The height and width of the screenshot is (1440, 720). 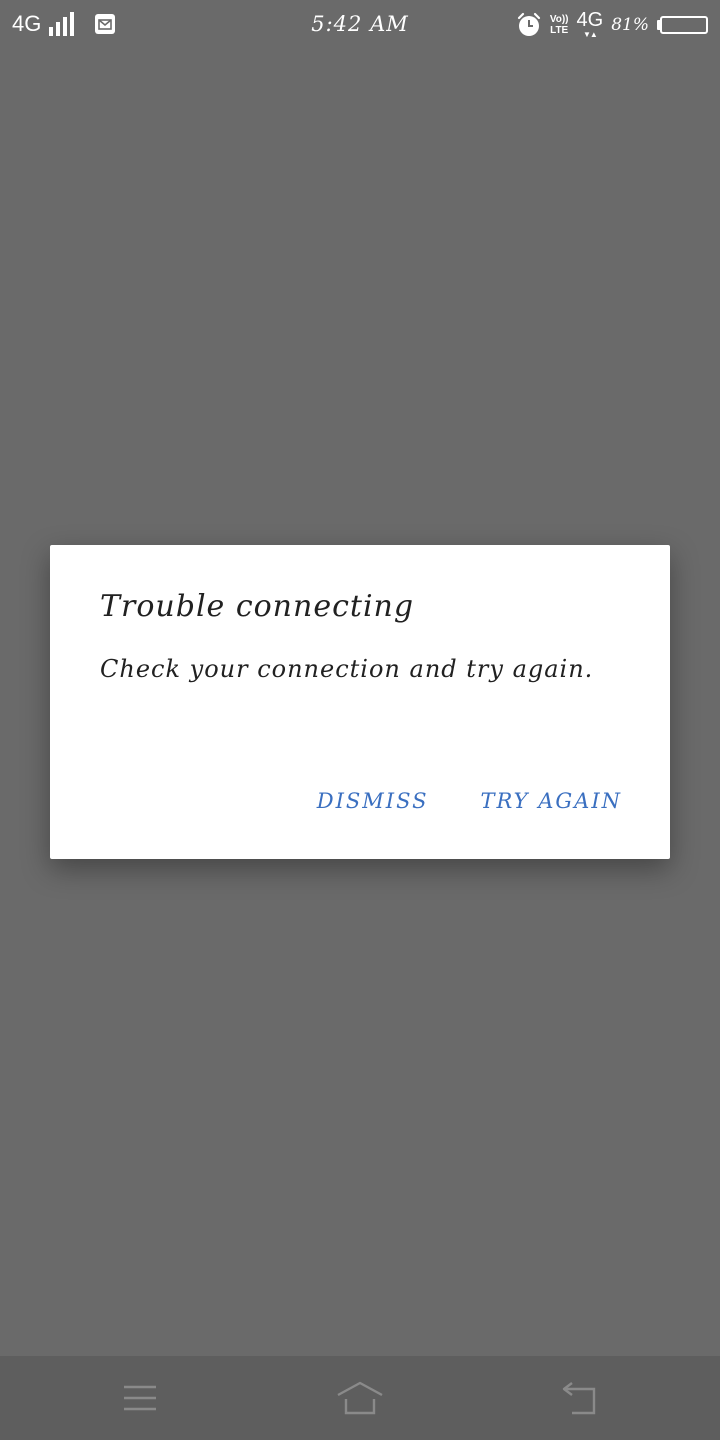 I want to click on battery-percent: 81%, so click(x=630, y=24).